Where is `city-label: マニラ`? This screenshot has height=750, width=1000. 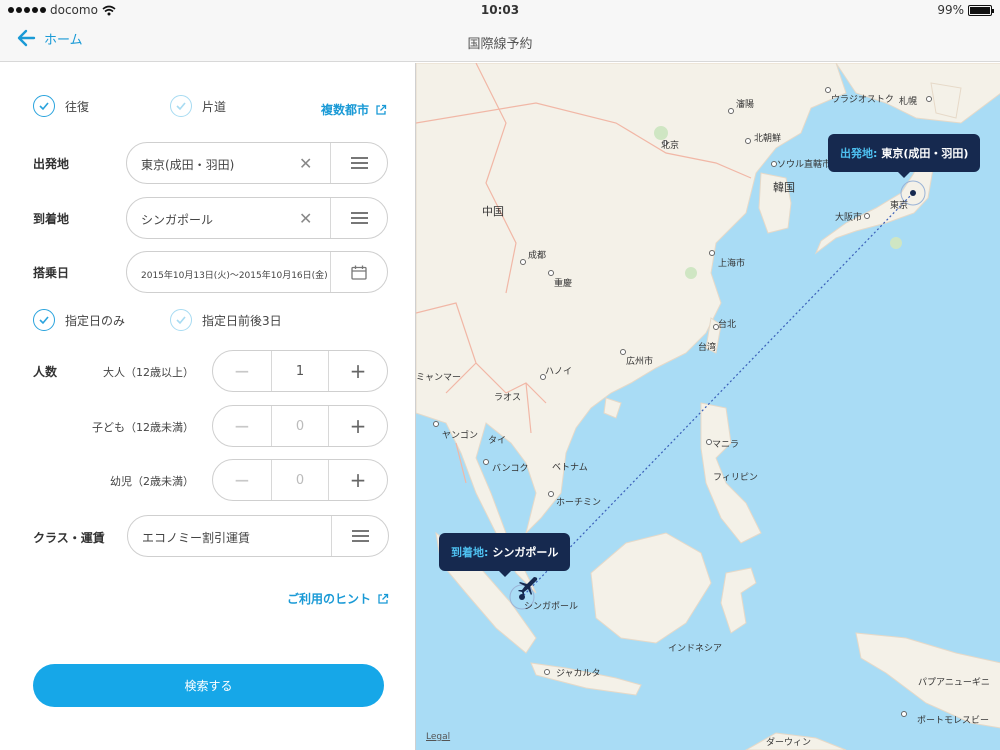
city-label: マニラ is located at coordinates (726, 445).